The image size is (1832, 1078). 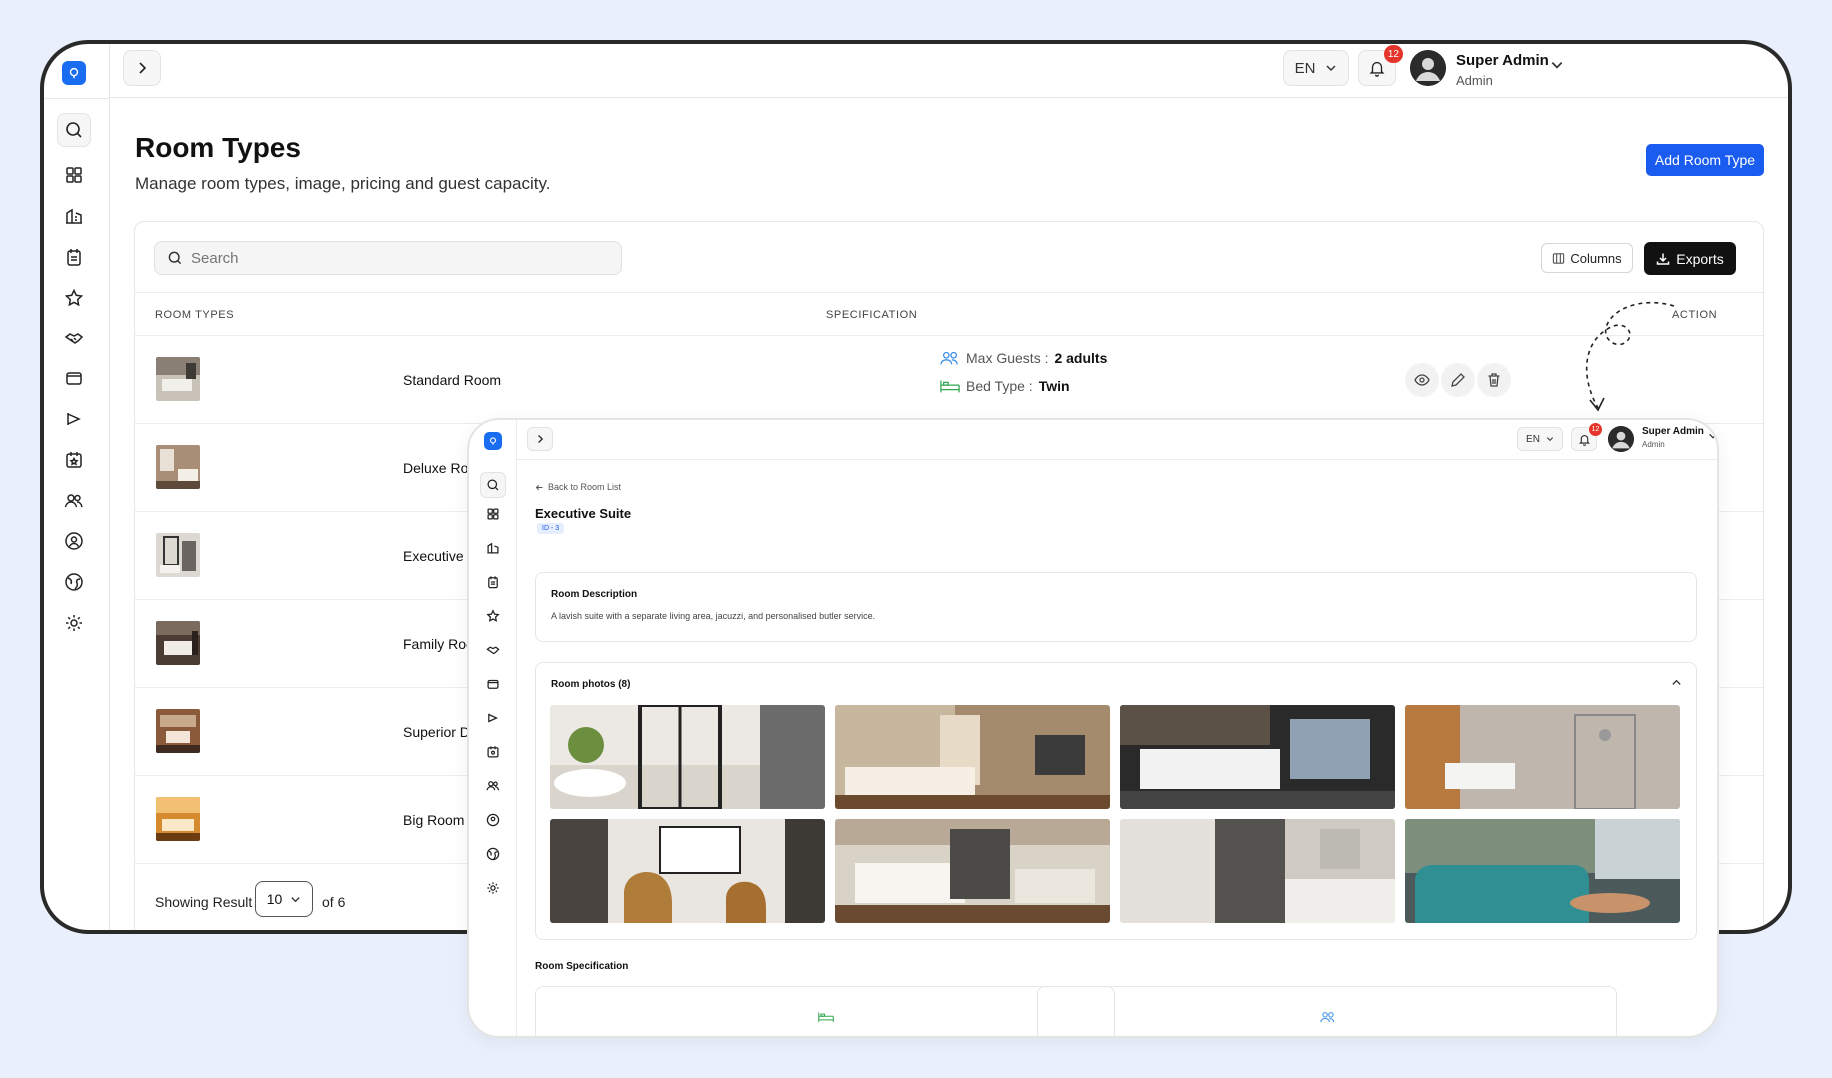 I want to click on search-icon, so click(x=175, y=258).